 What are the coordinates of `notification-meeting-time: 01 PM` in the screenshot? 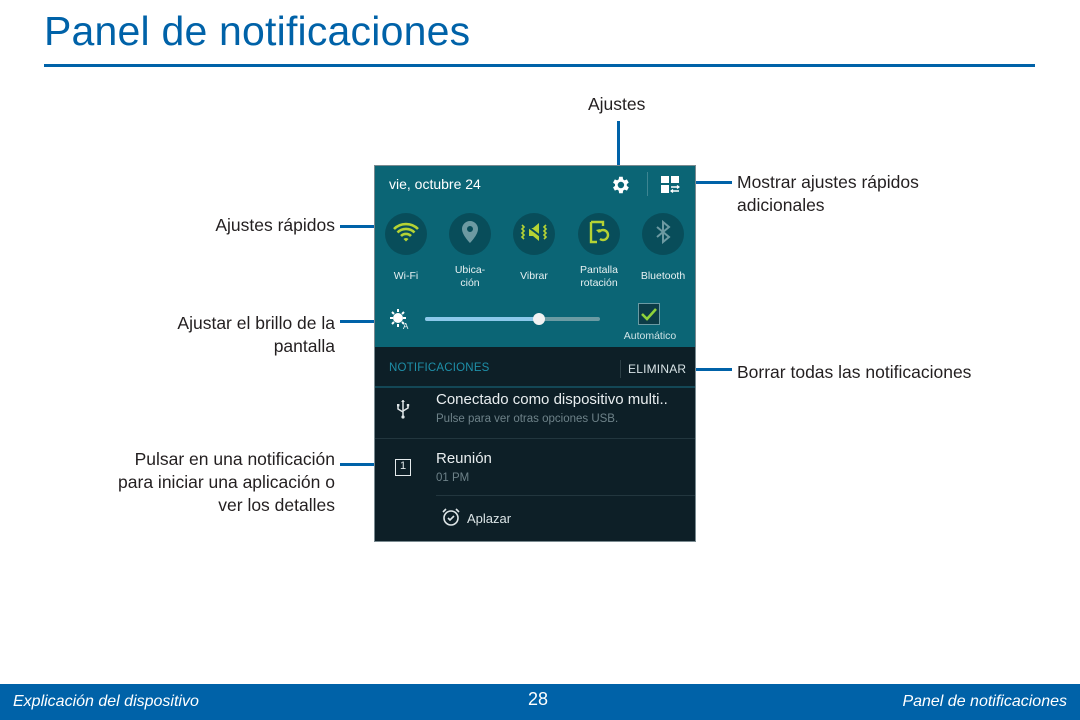 It's located at (453, 478).